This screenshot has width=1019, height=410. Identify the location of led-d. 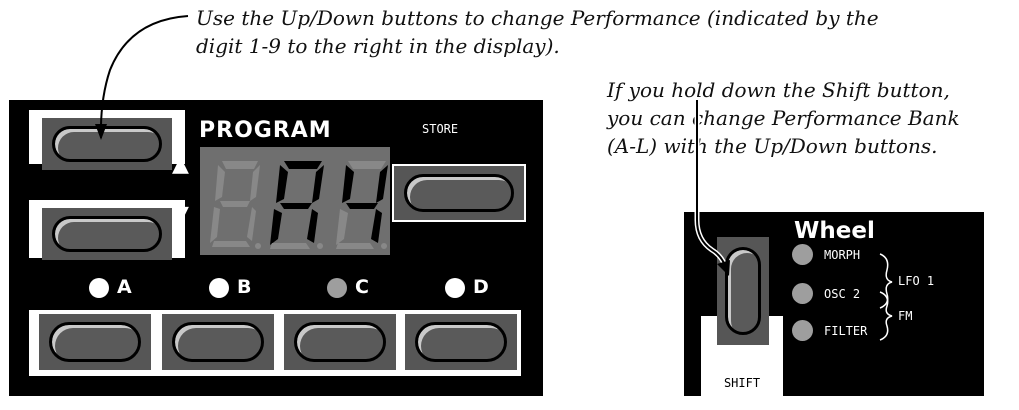
(455, 288).